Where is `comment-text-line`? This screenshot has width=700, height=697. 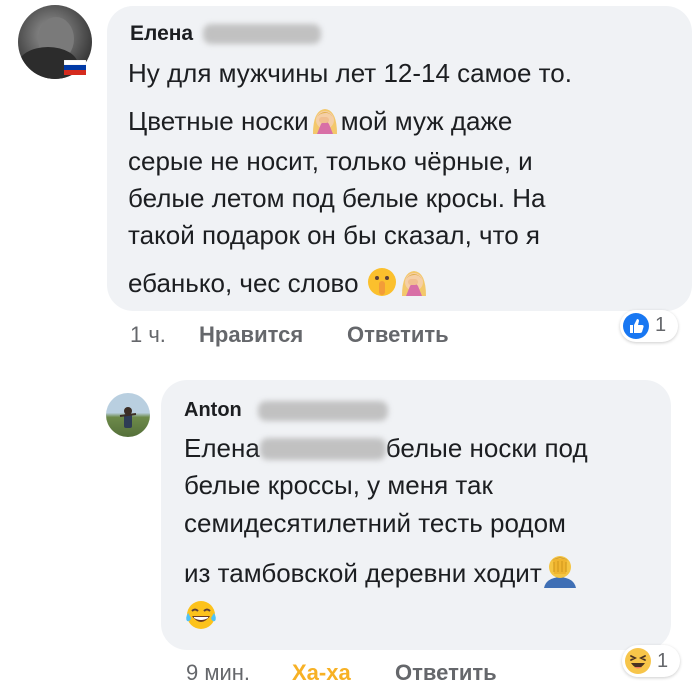
comment-text-line is located at coordinates (201, 618).